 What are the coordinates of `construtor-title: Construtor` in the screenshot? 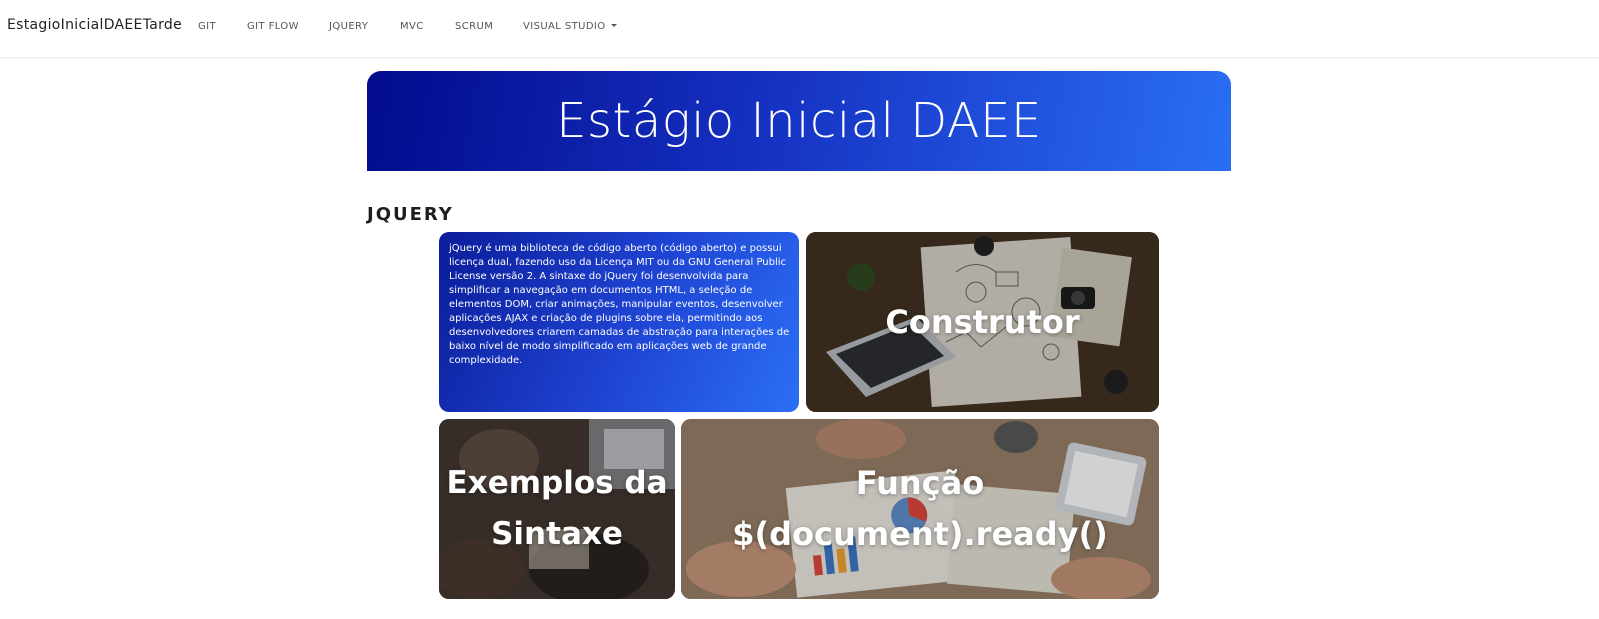 It's located at (982, 322).